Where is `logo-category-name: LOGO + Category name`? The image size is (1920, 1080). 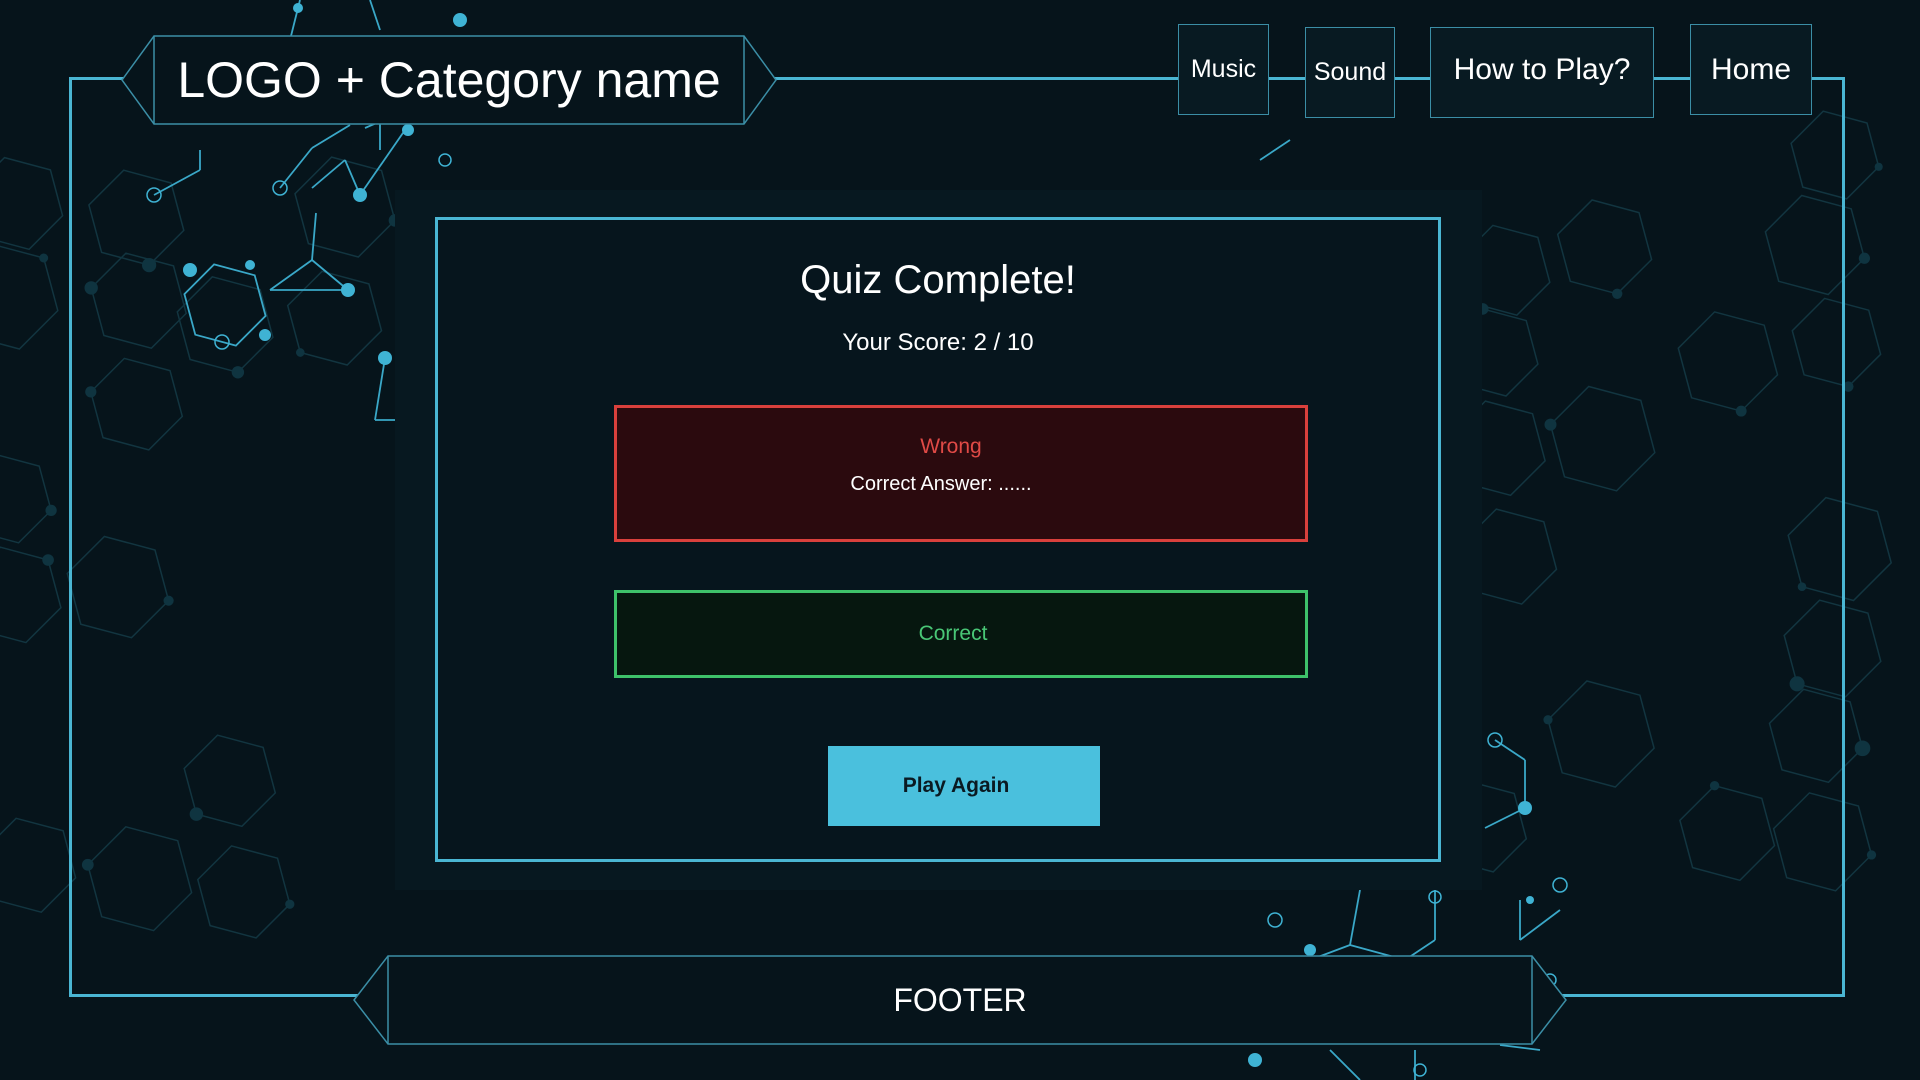 logo-category-name: LOGO + Category name is located at coordinates (449, 80).